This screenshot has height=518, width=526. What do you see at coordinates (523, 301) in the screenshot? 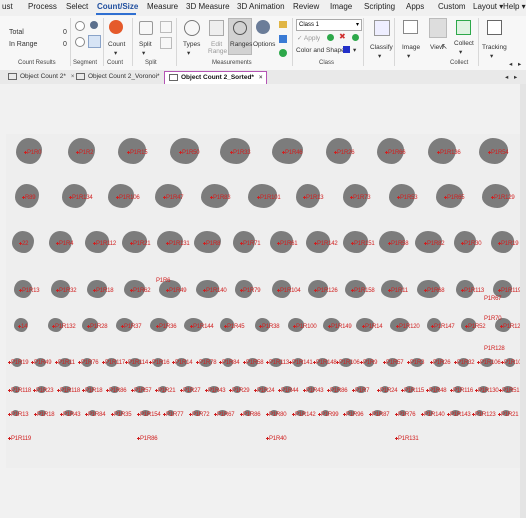
I see `vertical-scrollbar` at bounding box center [523, 301].